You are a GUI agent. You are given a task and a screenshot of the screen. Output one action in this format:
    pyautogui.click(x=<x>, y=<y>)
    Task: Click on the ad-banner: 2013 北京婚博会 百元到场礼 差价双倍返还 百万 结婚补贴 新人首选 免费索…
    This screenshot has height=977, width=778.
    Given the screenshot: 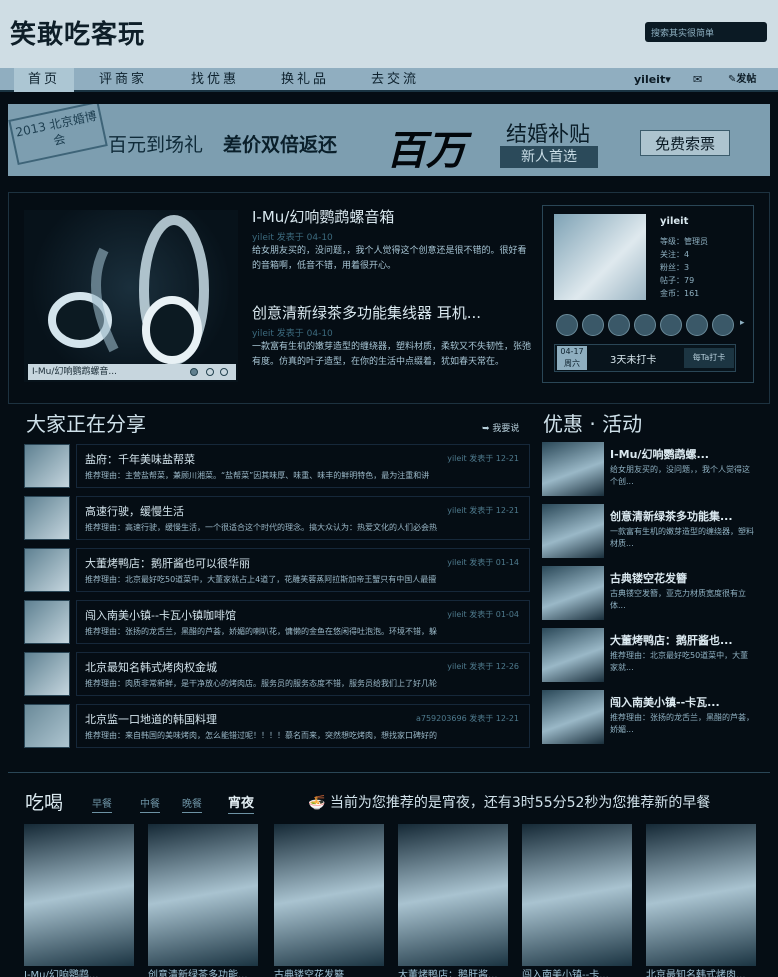 What is the action you would take?
    pyautogui.click(x=389, y=140)
    